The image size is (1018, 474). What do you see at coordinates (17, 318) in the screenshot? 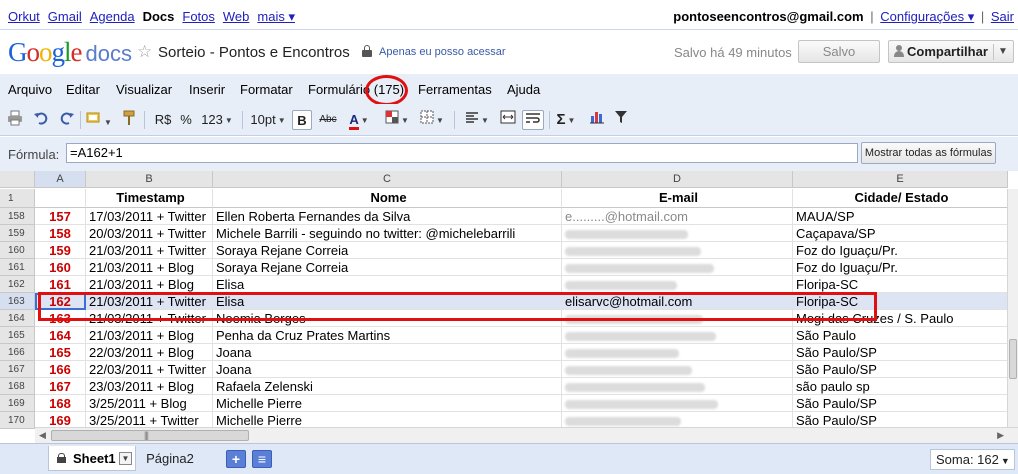
I see `row-header: 164` at bounding box center [17, 318].